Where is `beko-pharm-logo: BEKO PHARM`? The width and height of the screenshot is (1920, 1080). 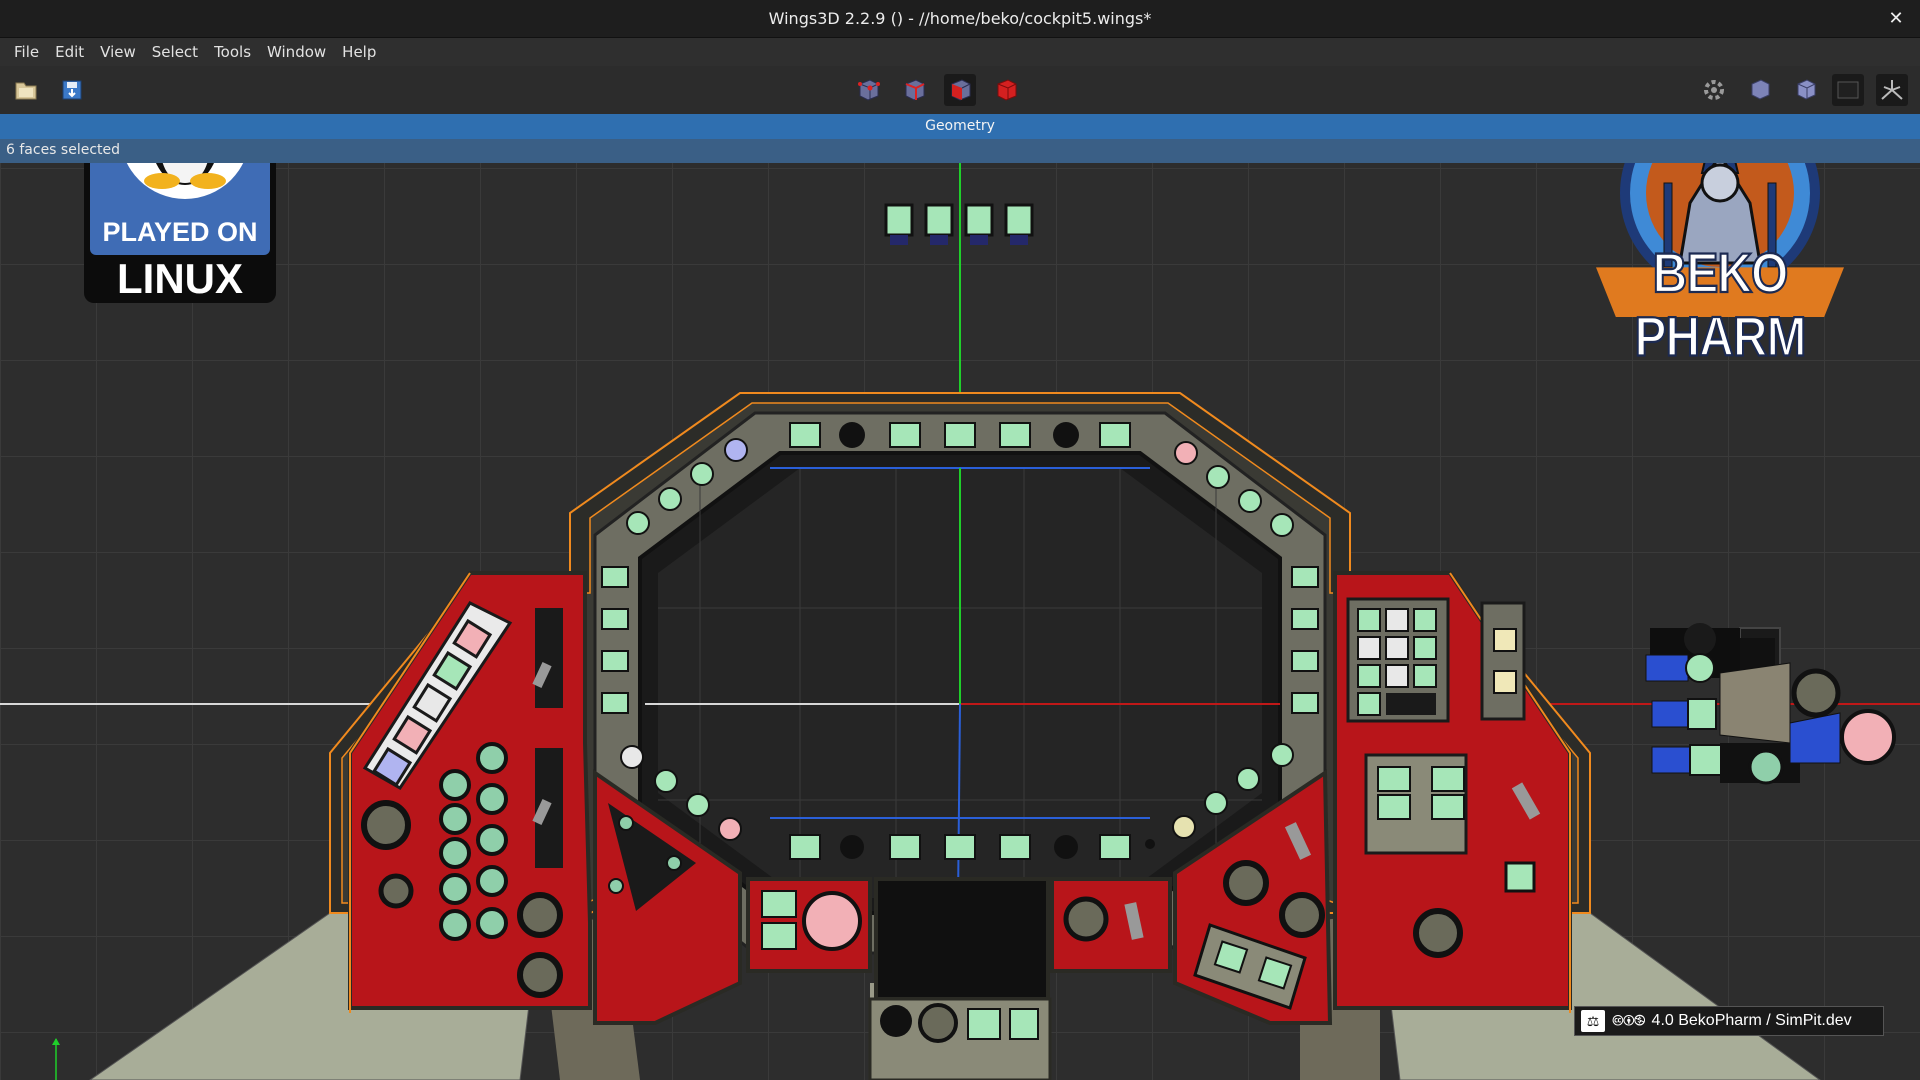 beko-pharm-logo: BEKO PHARM is located at coordinates (1720, 266).